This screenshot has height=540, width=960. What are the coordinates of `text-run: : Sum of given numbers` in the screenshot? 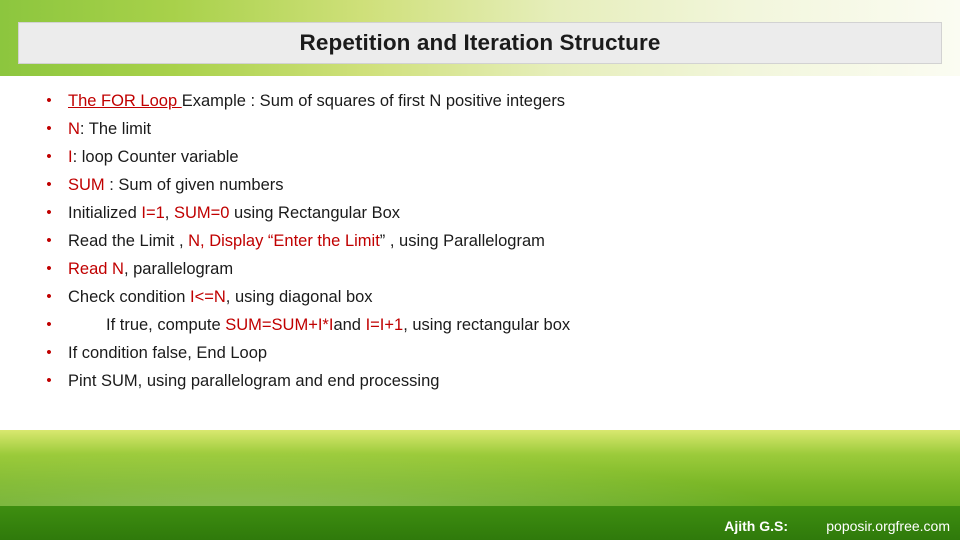 It's located at (194, 185).